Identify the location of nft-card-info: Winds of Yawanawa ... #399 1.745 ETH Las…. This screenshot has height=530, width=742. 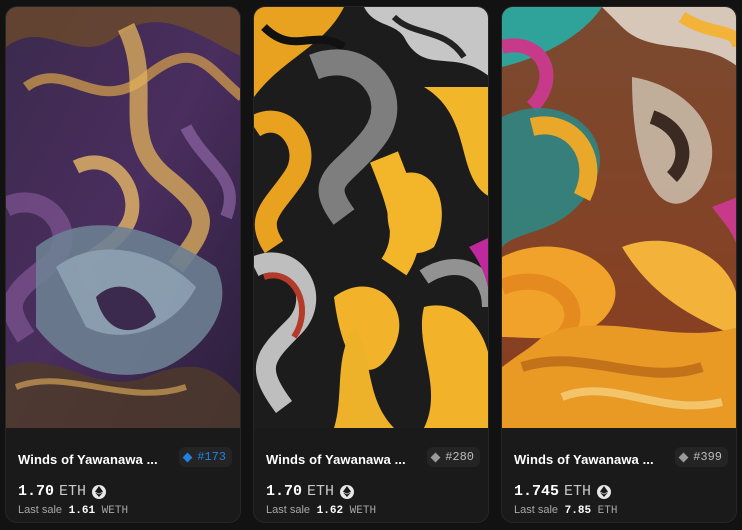
(619, 475).